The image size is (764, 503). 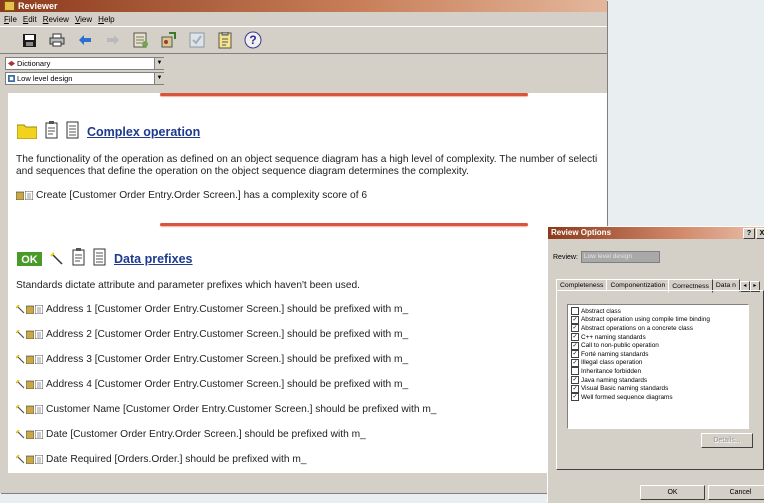 I want to click on back-icon, so click(x=85, y=40).